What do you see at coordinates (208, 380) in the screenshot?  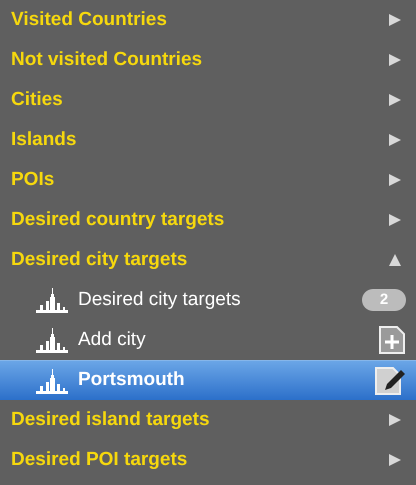 I see `selected-list-row: Portsmouth` at bounding box center [208, 380].